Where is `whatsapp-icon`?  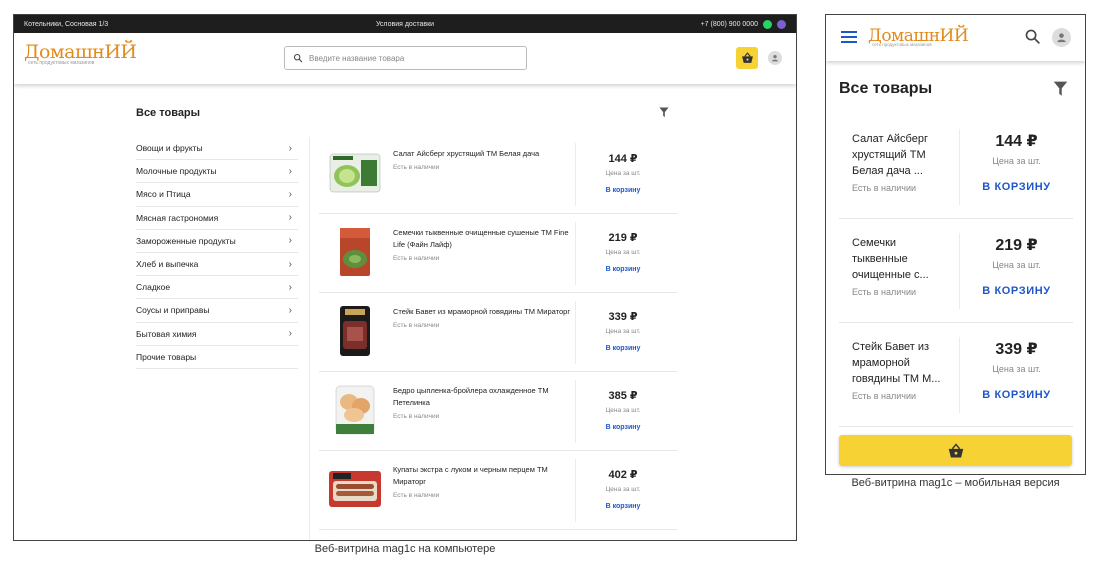 whatsapp-icon is located at coordinates (767, 24).